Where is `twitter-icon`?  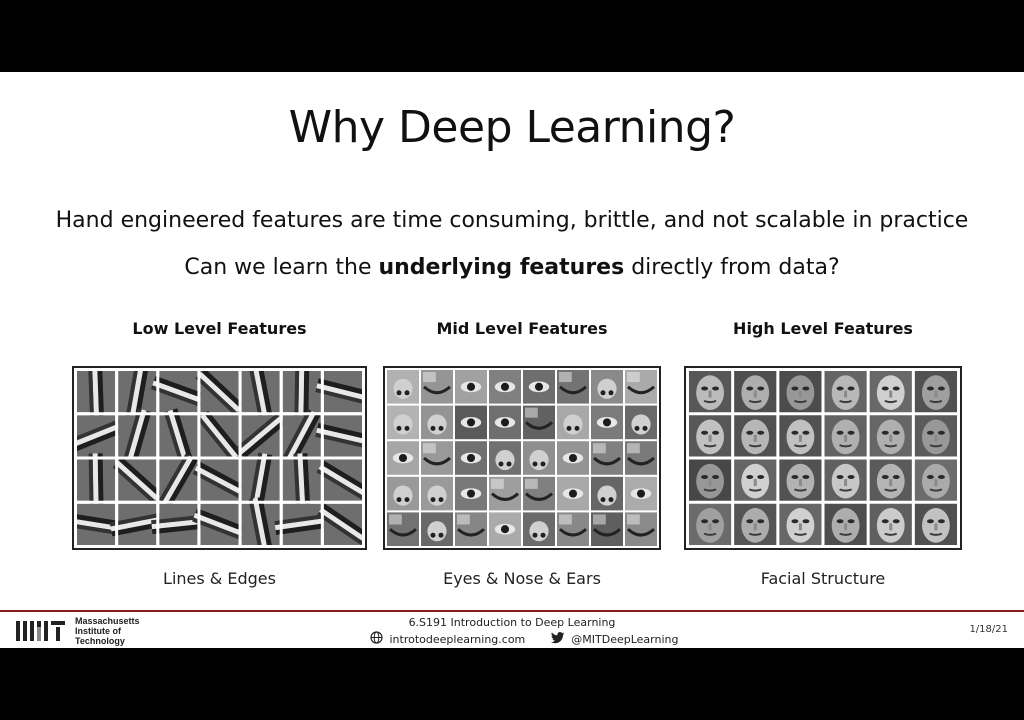
twitter-icon is located at coordinates (557, 639).